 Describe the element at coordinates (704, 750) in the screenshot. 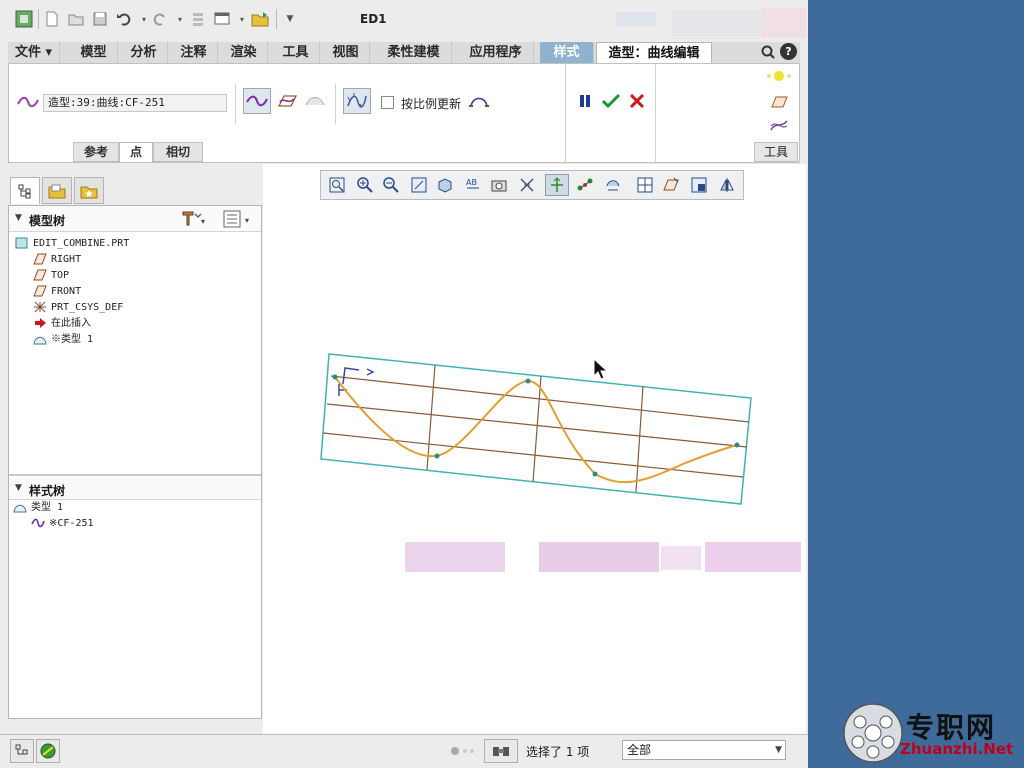

I see `selection-filter-dropdown: 全部 ▼` at that location.